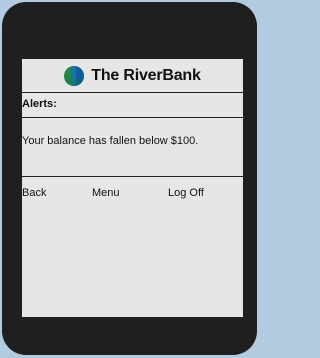  Describe the element at coordinates (146, 75) in the screenshot. I see `brand-name: The RiverBank` at that location.